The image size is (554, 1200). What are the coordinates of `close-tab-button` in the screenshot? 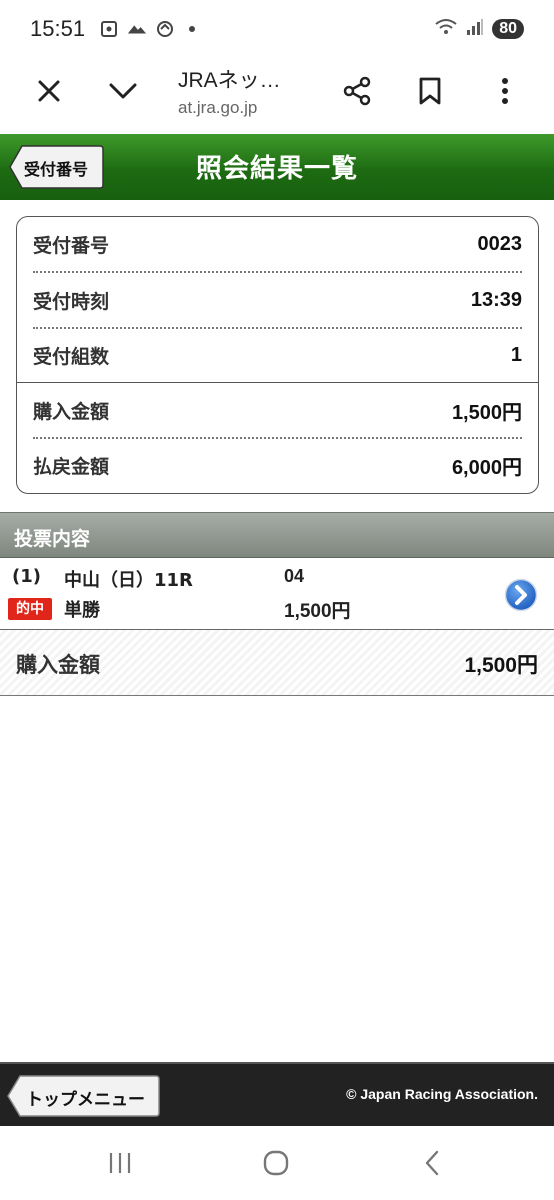 It's located at (49, 91).